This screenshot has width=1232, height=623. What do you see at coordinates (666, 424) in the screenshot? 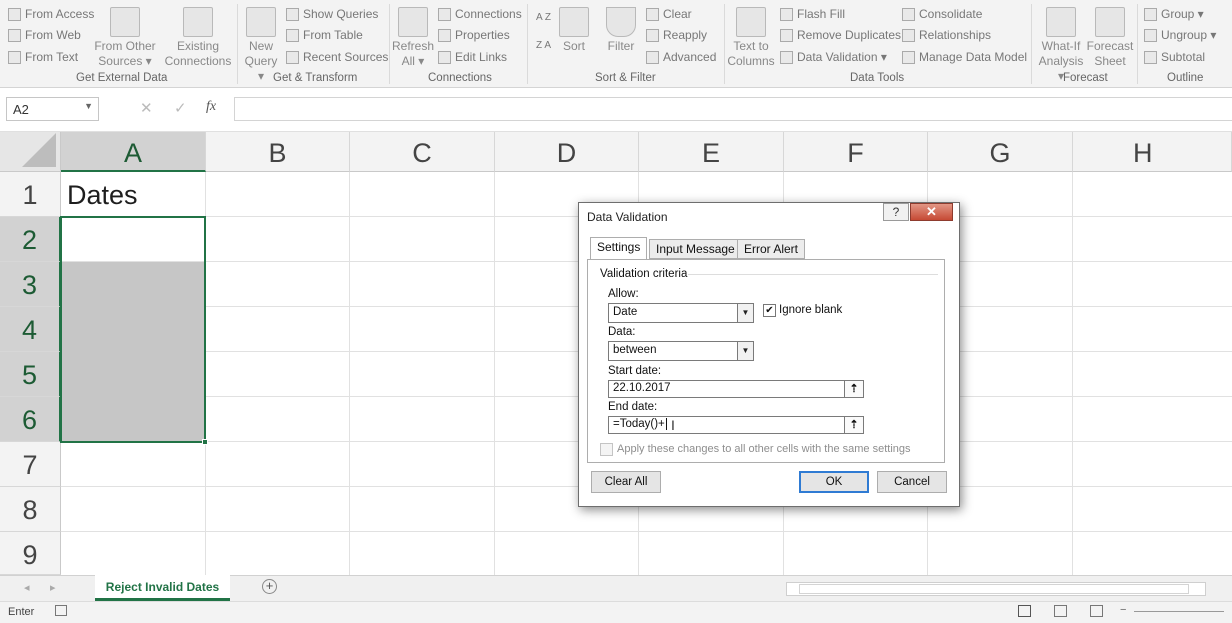
I see `text-cursor` at bounding box center [666, 424].